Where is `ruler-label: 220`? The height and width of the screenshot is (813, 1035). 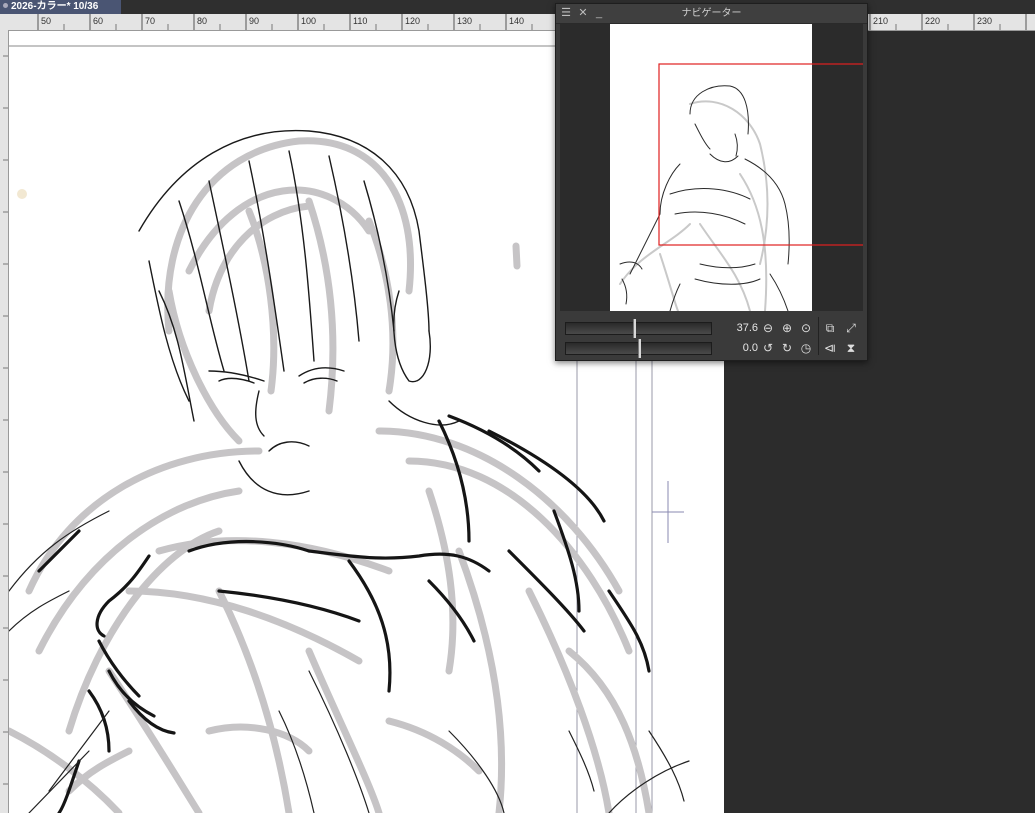 ruler-label: 220 is located at coordinates (932, 21).